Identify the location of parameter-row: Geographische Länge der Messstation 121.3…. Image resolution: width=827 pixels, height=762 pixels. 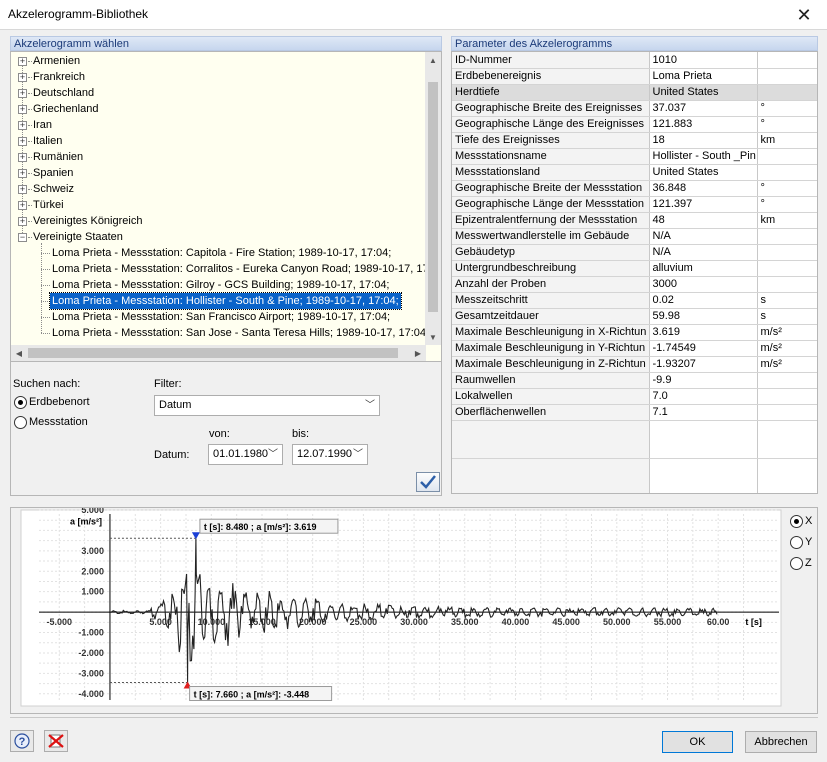
(634, 204).